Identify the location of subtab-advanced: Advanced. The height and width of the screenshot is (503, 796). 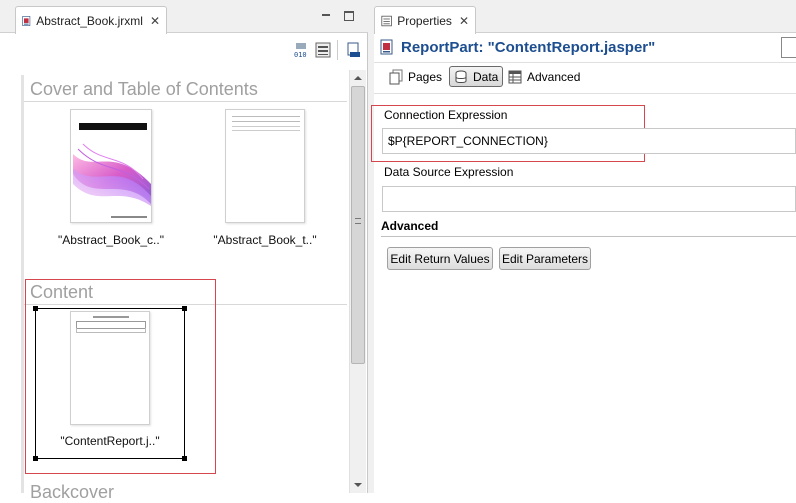
(544, 77).